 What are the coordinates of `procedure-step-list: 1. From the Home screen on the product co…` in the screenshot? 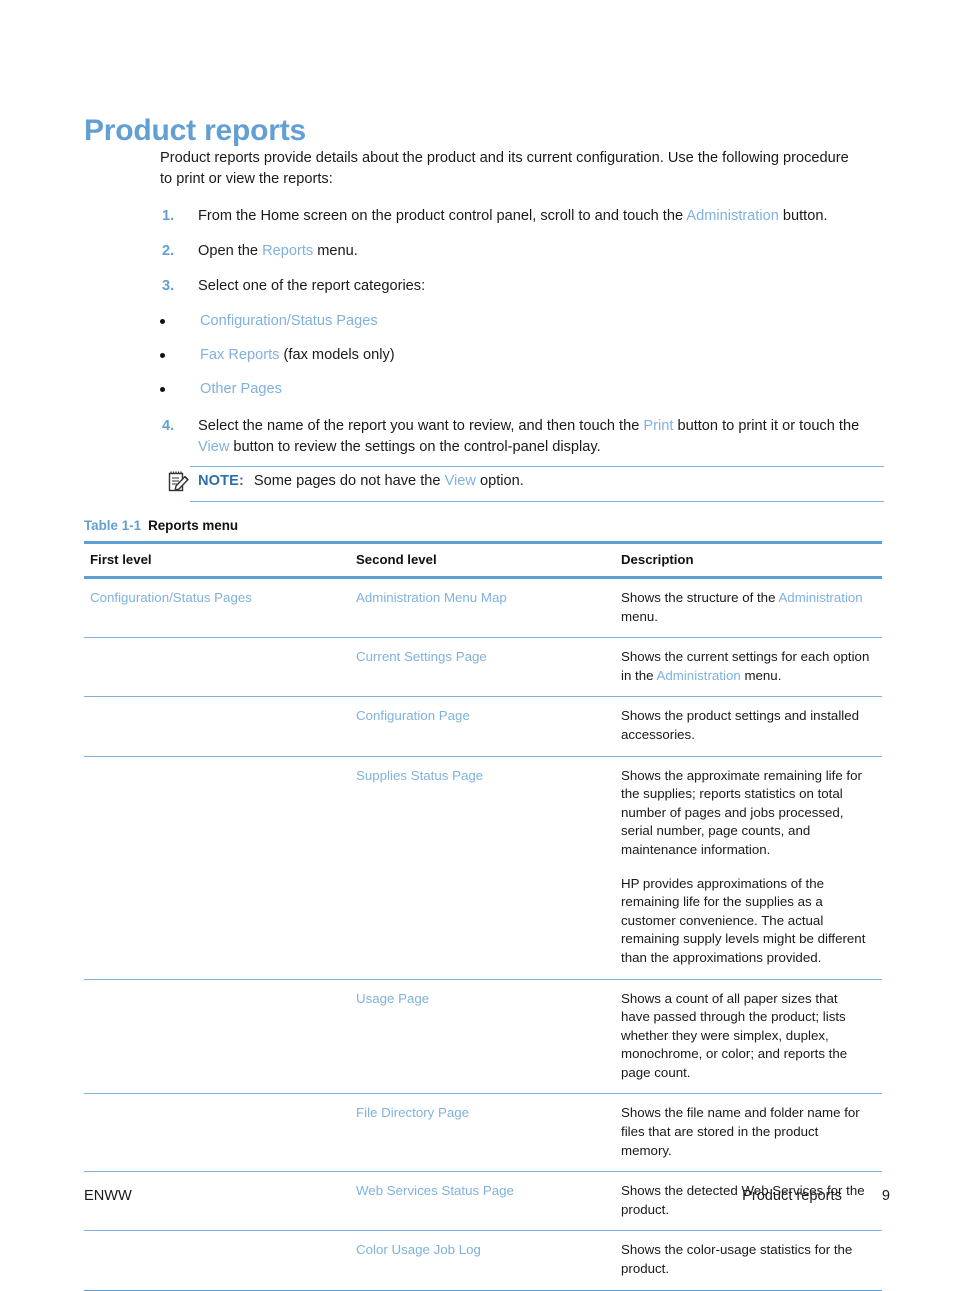 It's located at (522, 332).